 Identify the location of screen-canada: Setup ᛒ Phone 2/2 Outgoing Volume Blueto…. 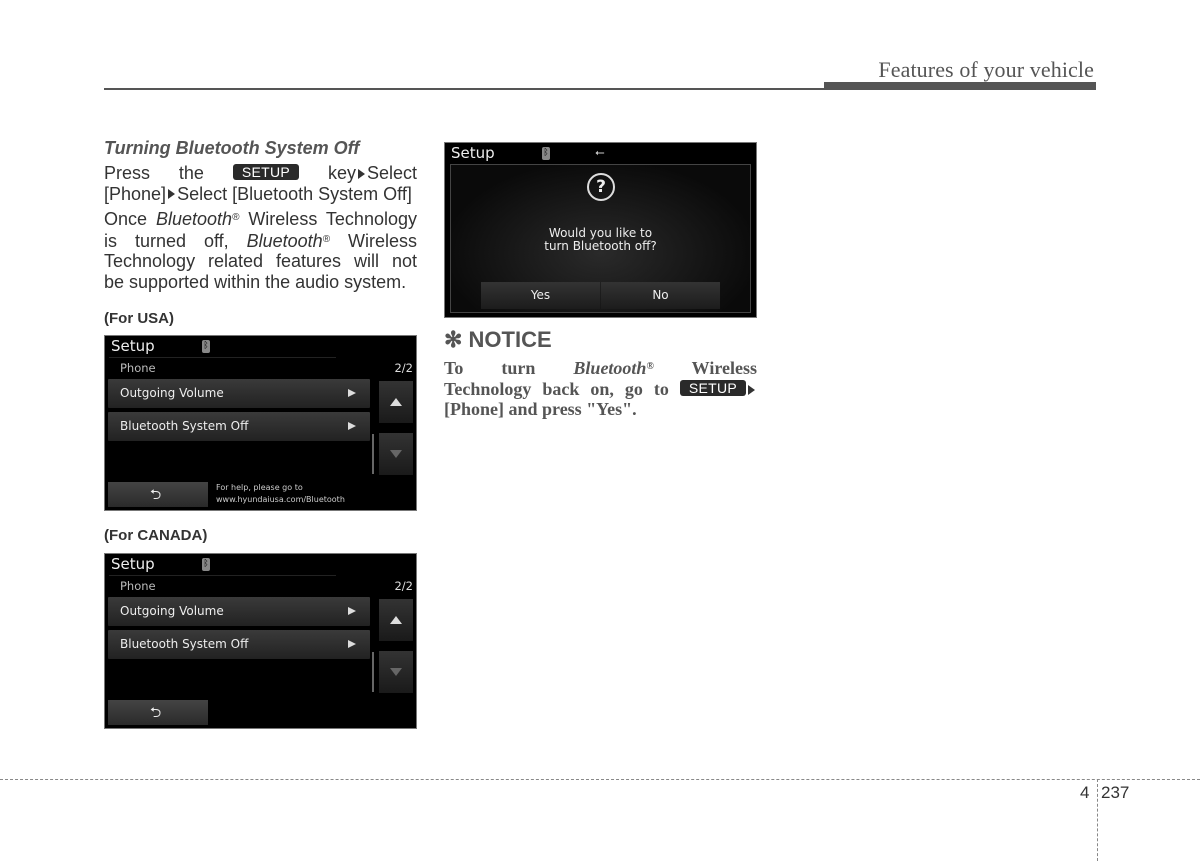
(260, 641).